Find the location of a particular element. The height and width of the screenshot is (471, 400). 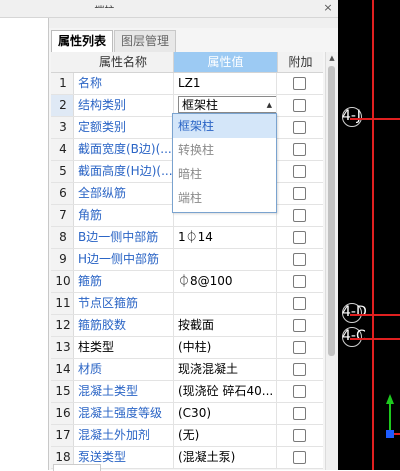

partial-tree-text: · 端柱 is located at coordinates (101, 5).